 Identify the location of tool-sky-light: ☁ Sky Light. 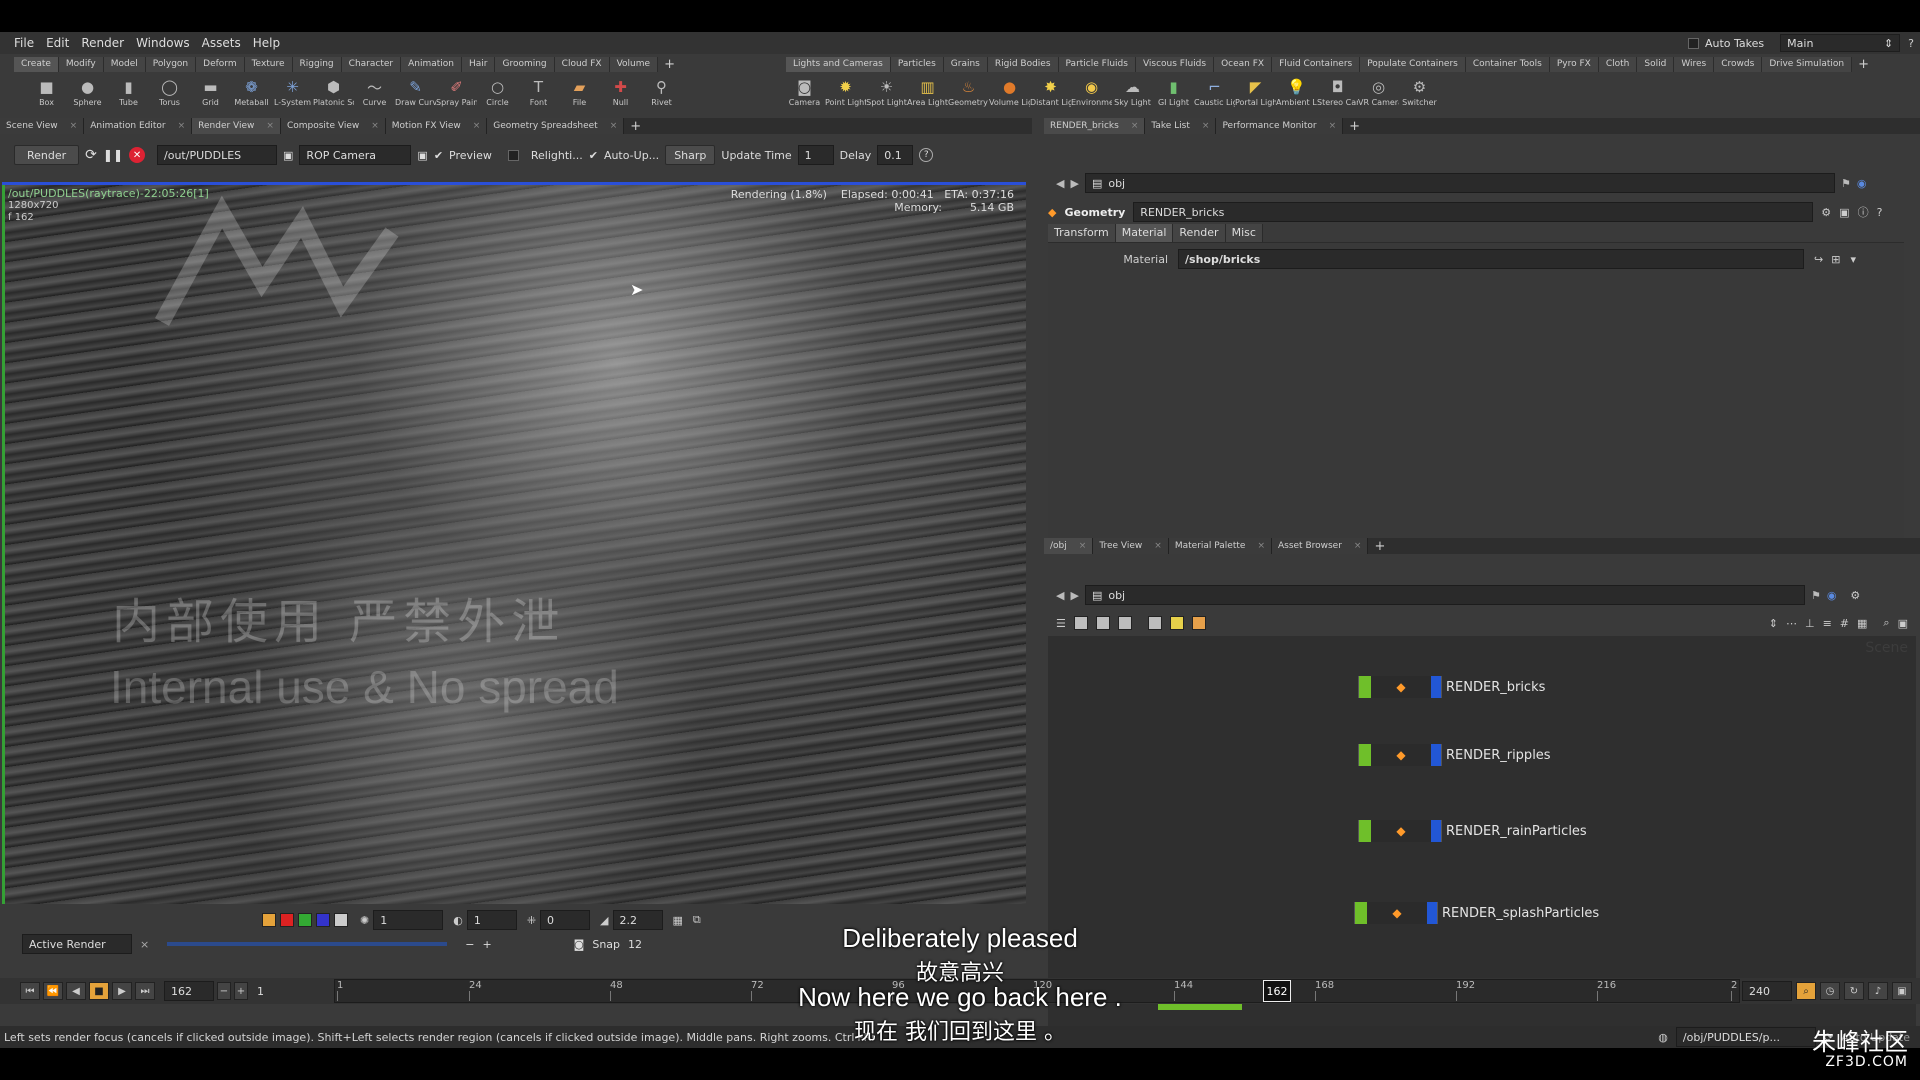
(1132, 94).